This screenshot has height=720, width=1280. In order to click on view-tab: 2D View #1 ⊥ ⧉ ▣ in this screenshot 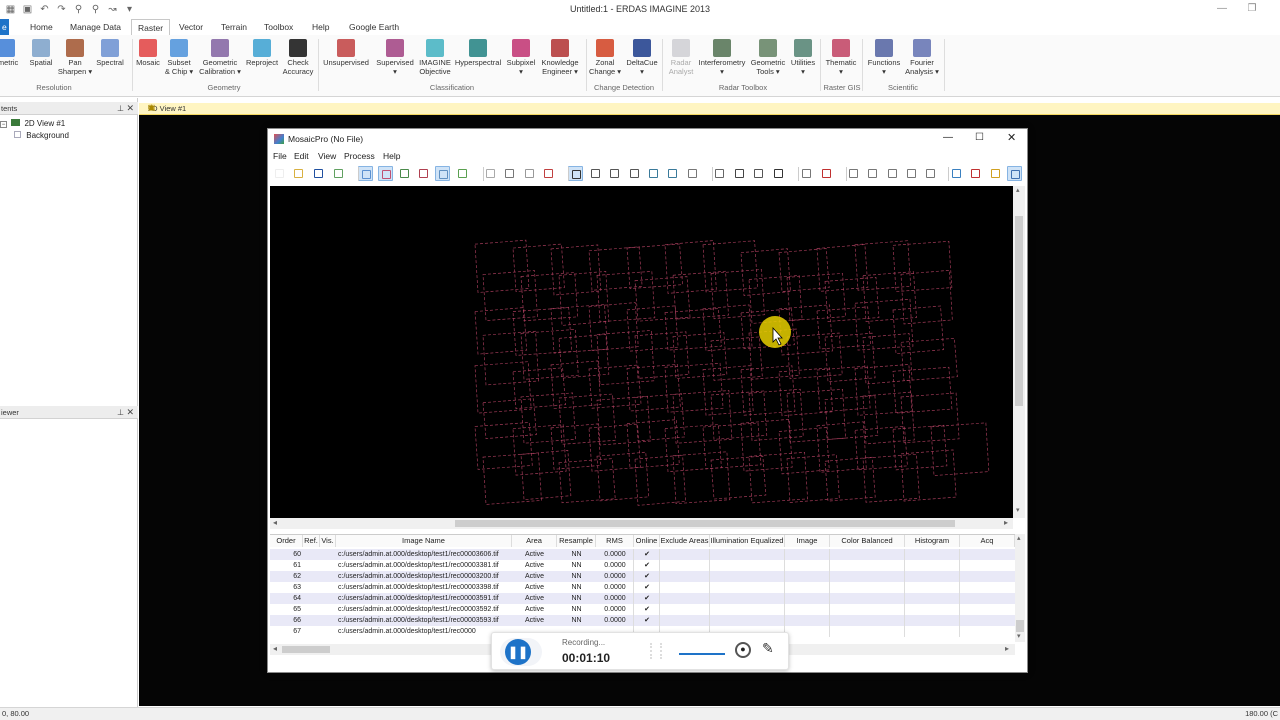, I will do `click(709, 109)`.